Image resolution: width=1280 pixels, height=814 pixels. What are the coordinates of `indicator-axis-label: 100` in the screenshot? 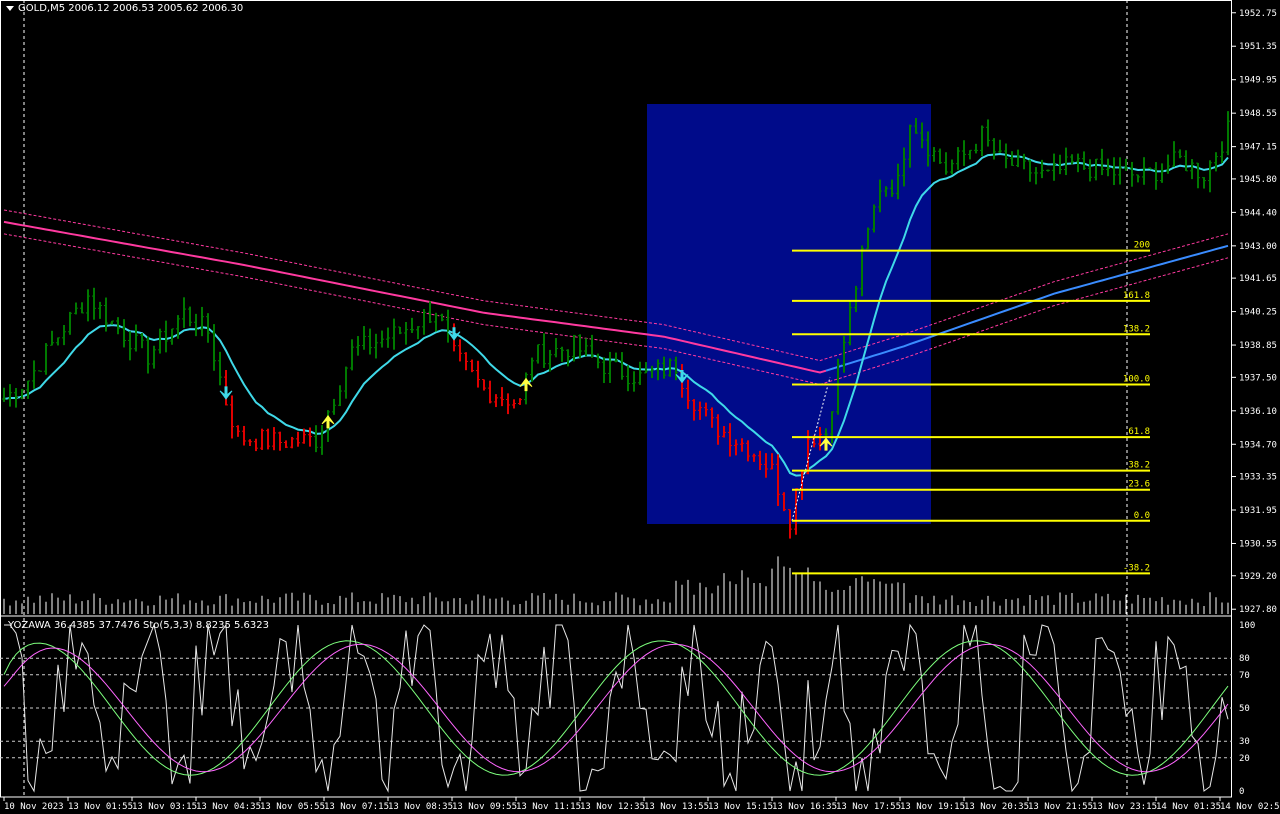 It's located at (1247, 626).